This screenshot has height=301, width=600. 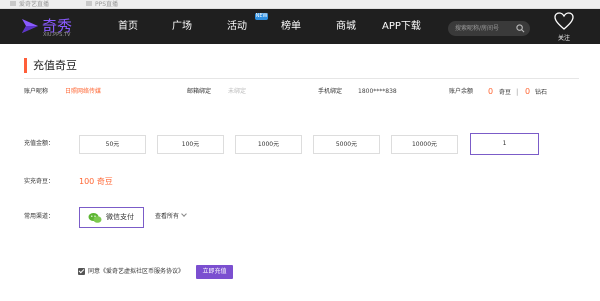 I want to click on qidou-balance: 0, so click(x=491, y=91).